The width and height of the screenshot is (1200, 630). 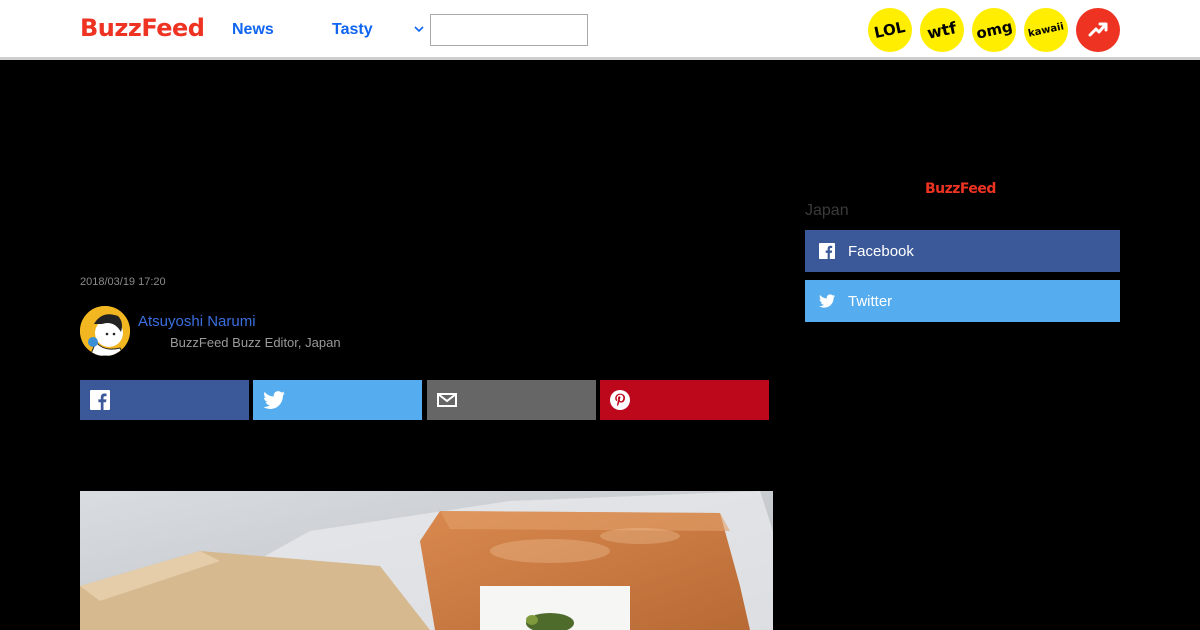 What do you see at coordinates (197, 321) in the screenshot?
I see `author-name-link: Atsuyoshi Narumi` at bounding box center [197, 321].